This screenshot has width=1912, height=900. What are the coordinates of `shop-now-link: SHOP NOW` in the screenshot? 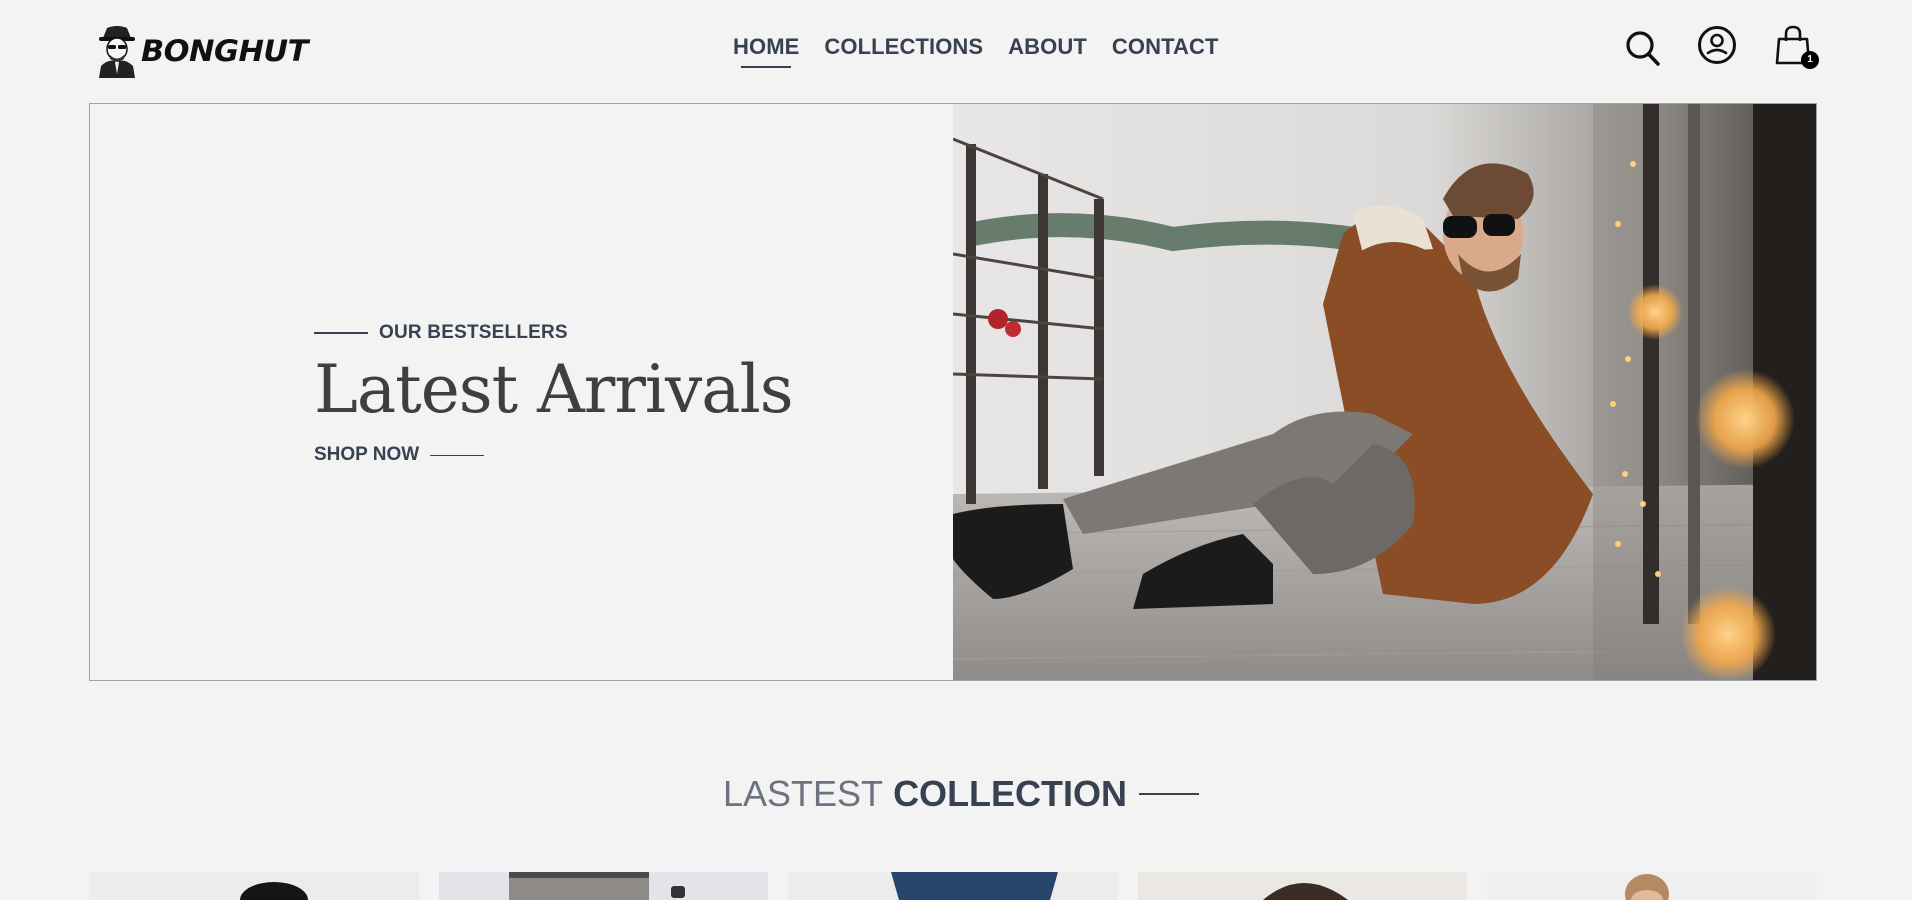 It's located at (399, 455).